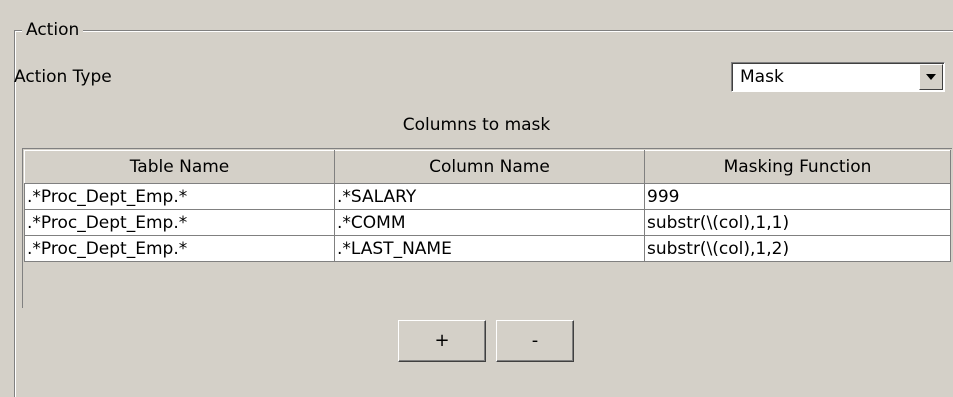  Describe the element at coordinates (797, 167) in the screenshot. I see `header-masking-function: Masking Function` at that location.